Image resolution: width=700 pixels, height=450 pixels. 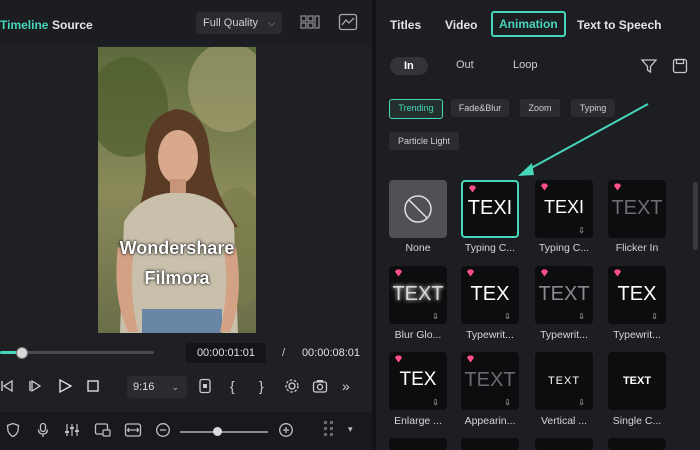 What do you see at coordinates (405, 25) in the screenshot?
I see `tab-titles: Titles` at bounding box center [405, 25].